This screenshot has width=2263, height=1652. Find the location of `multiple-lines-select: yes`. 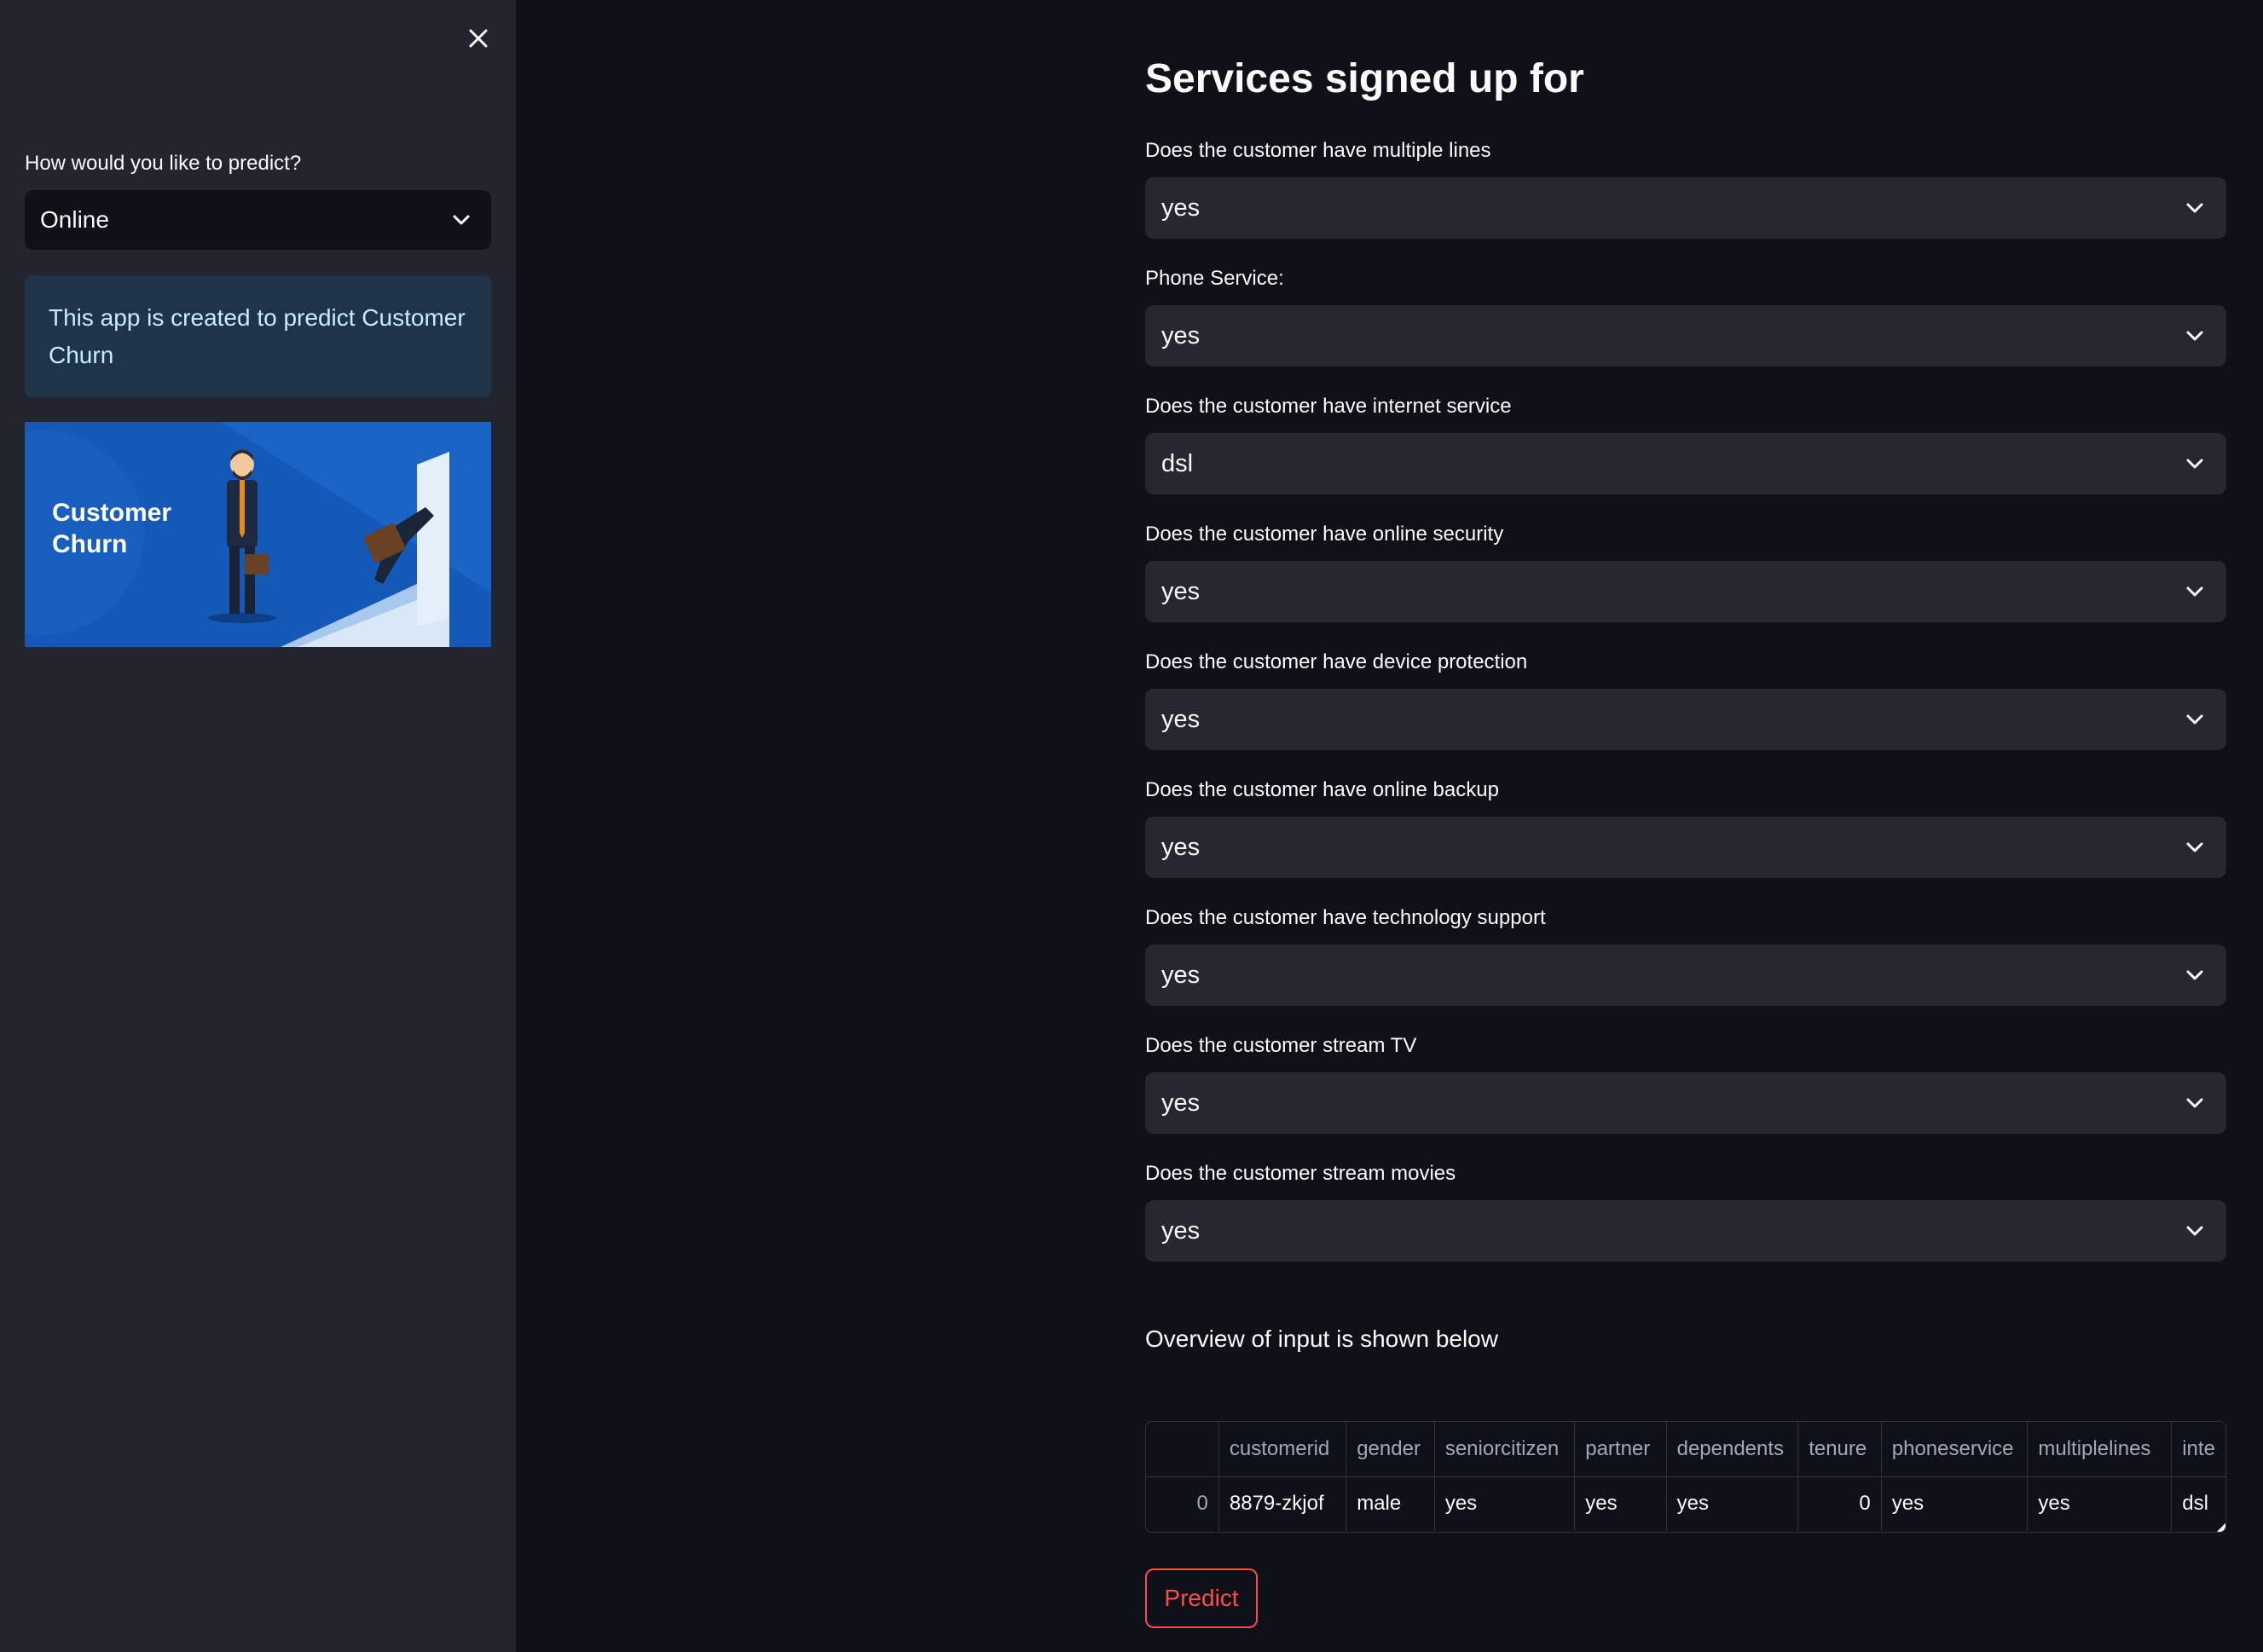

multiple-lines-select: yes is located at coordinates (1685, 208).